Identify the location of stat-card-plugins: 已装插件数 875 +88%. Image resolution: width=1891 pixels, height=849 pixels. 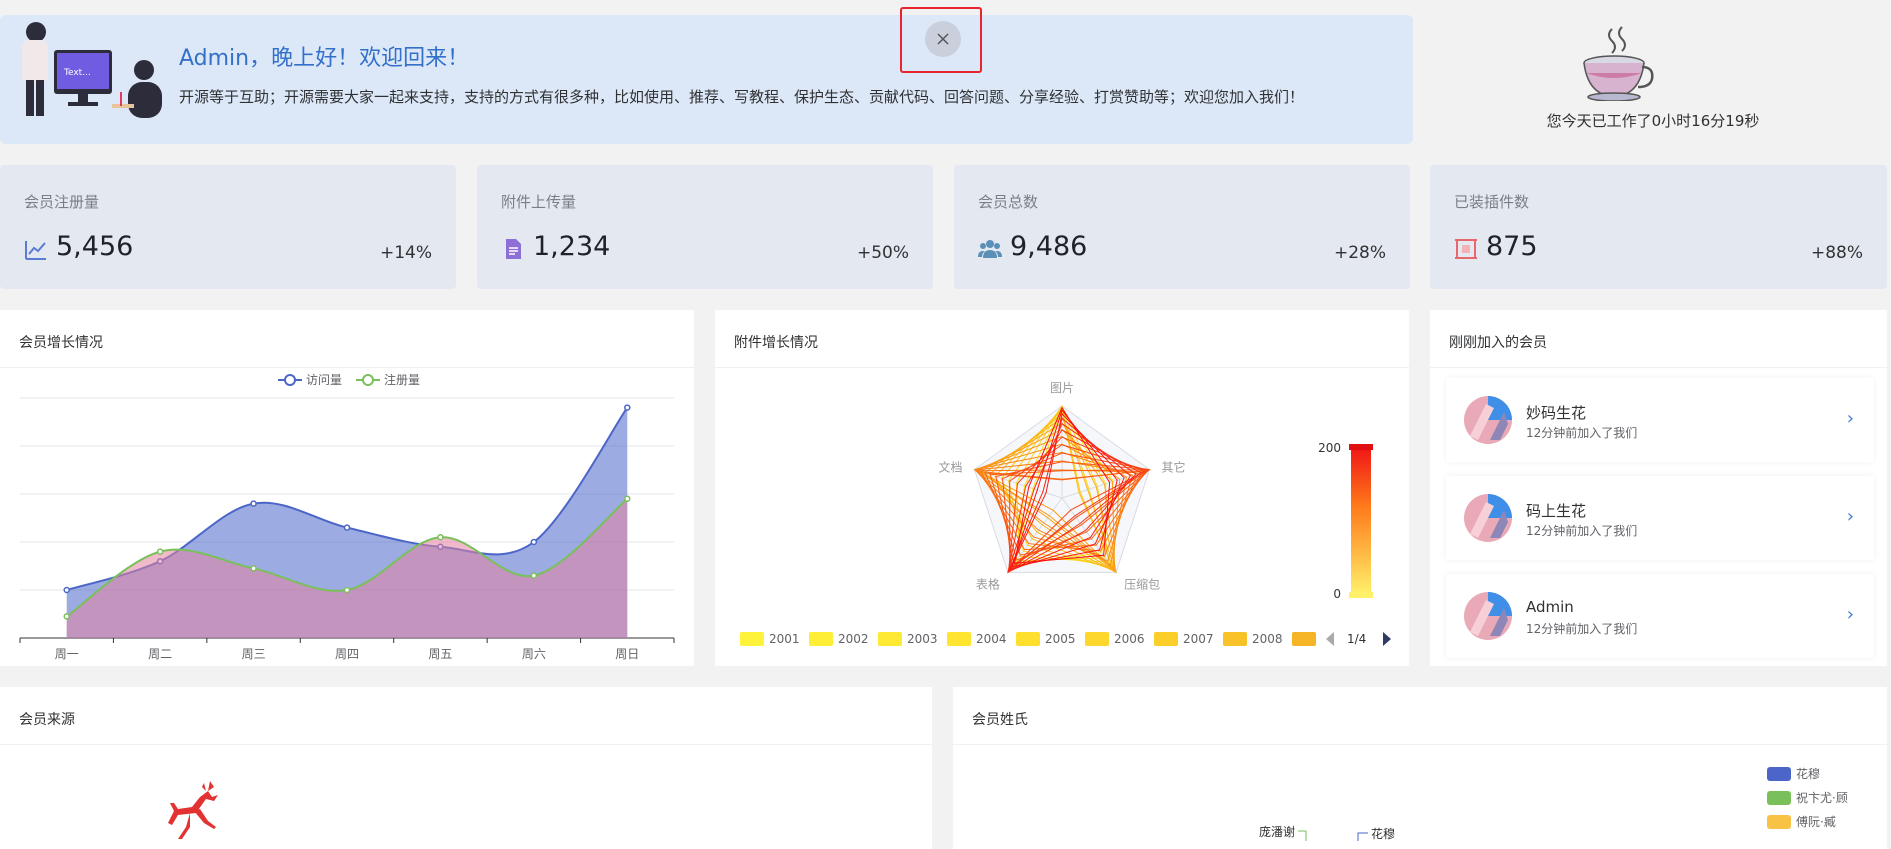
(1658, 227).